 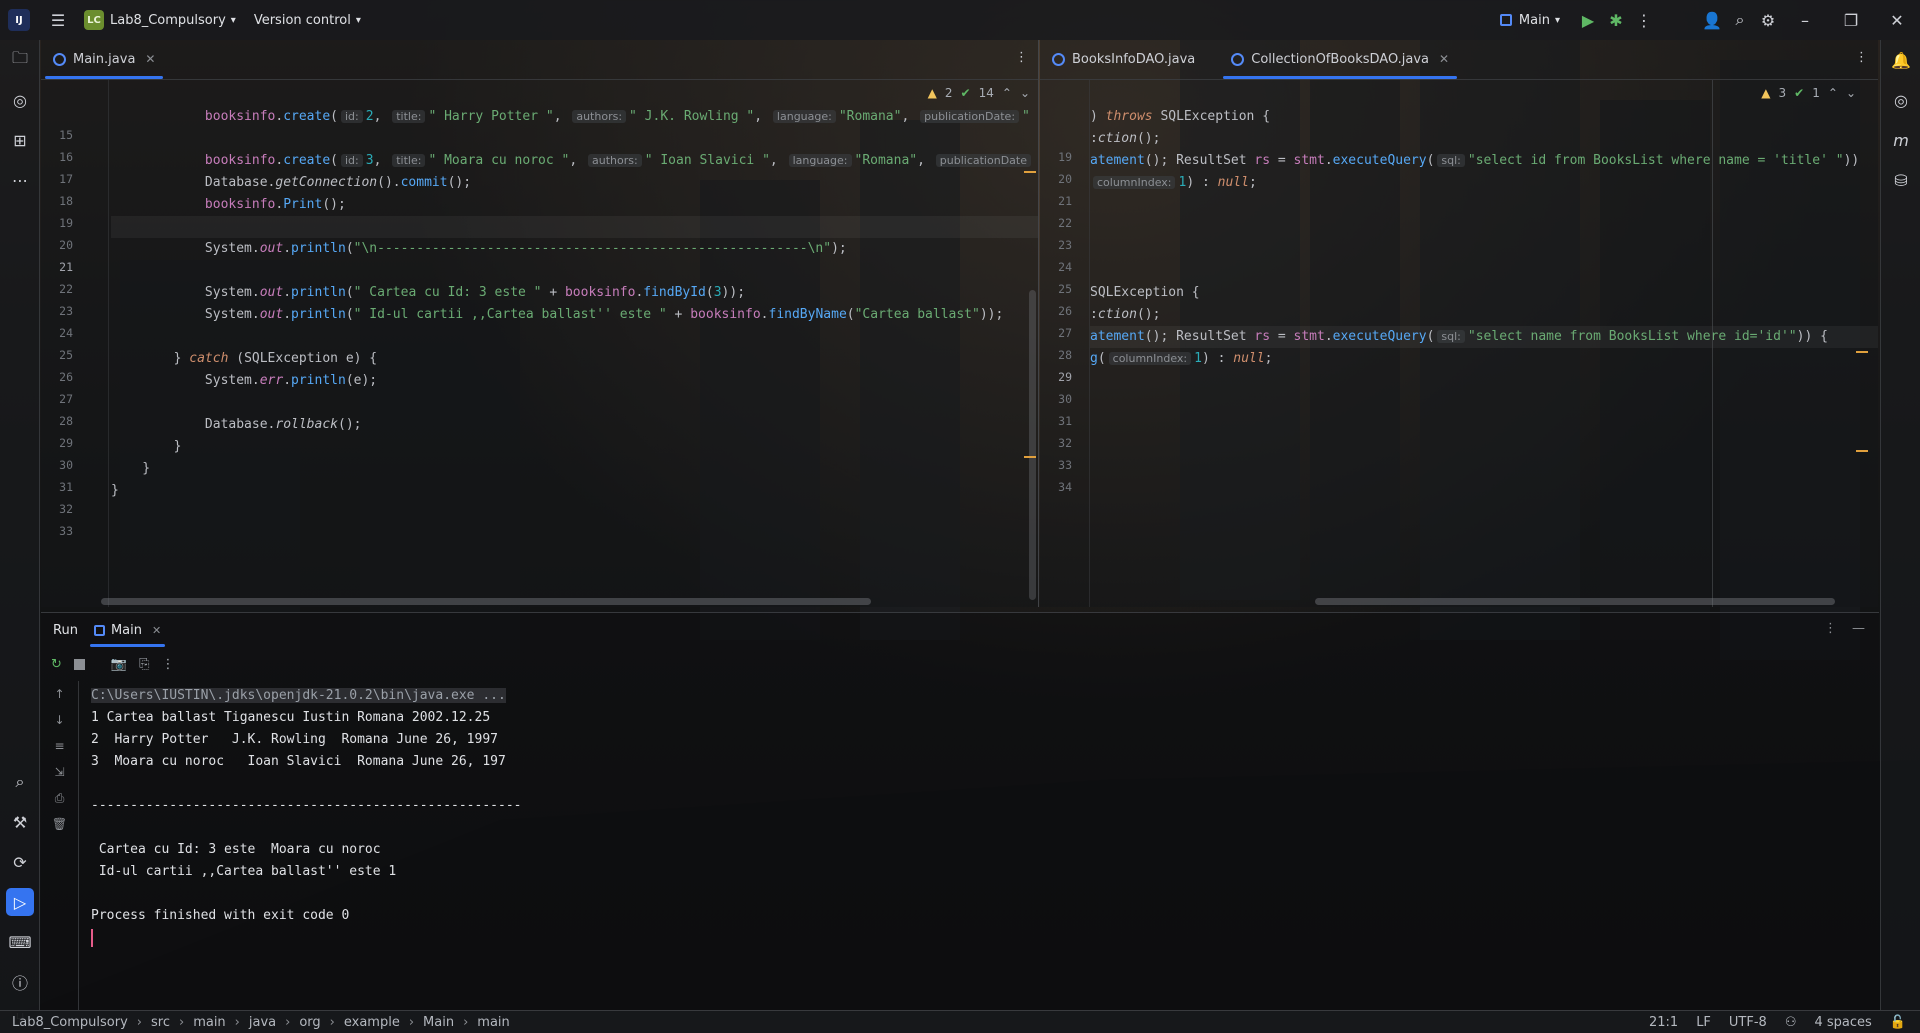 I want to click on maven-icon: m, so click(x=1901, y=140).